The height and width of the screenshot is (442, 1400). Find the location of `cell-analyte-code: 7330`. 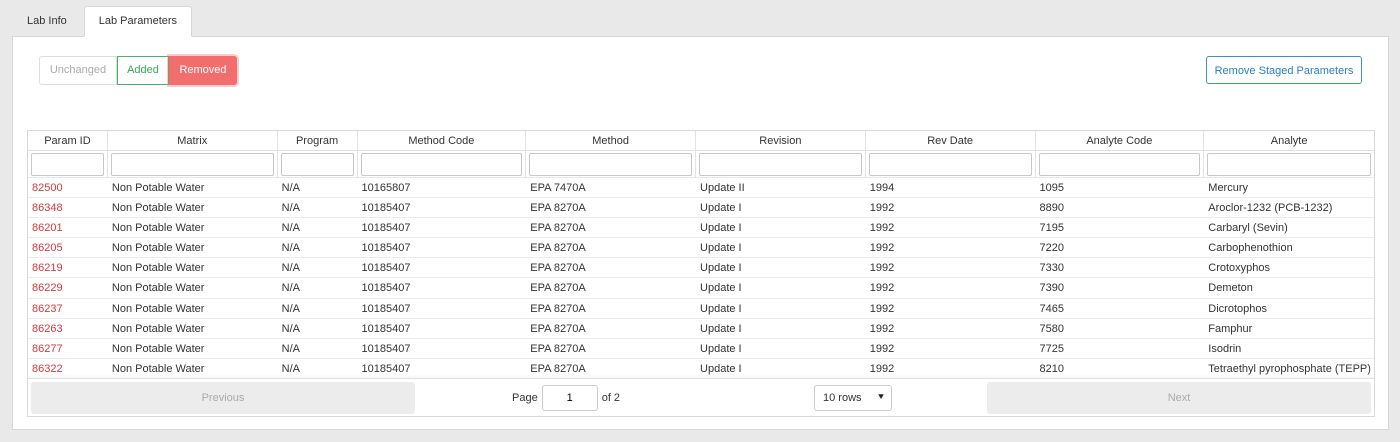

cell-analyte-code: 7330 is located at coordinates (1052, 268).